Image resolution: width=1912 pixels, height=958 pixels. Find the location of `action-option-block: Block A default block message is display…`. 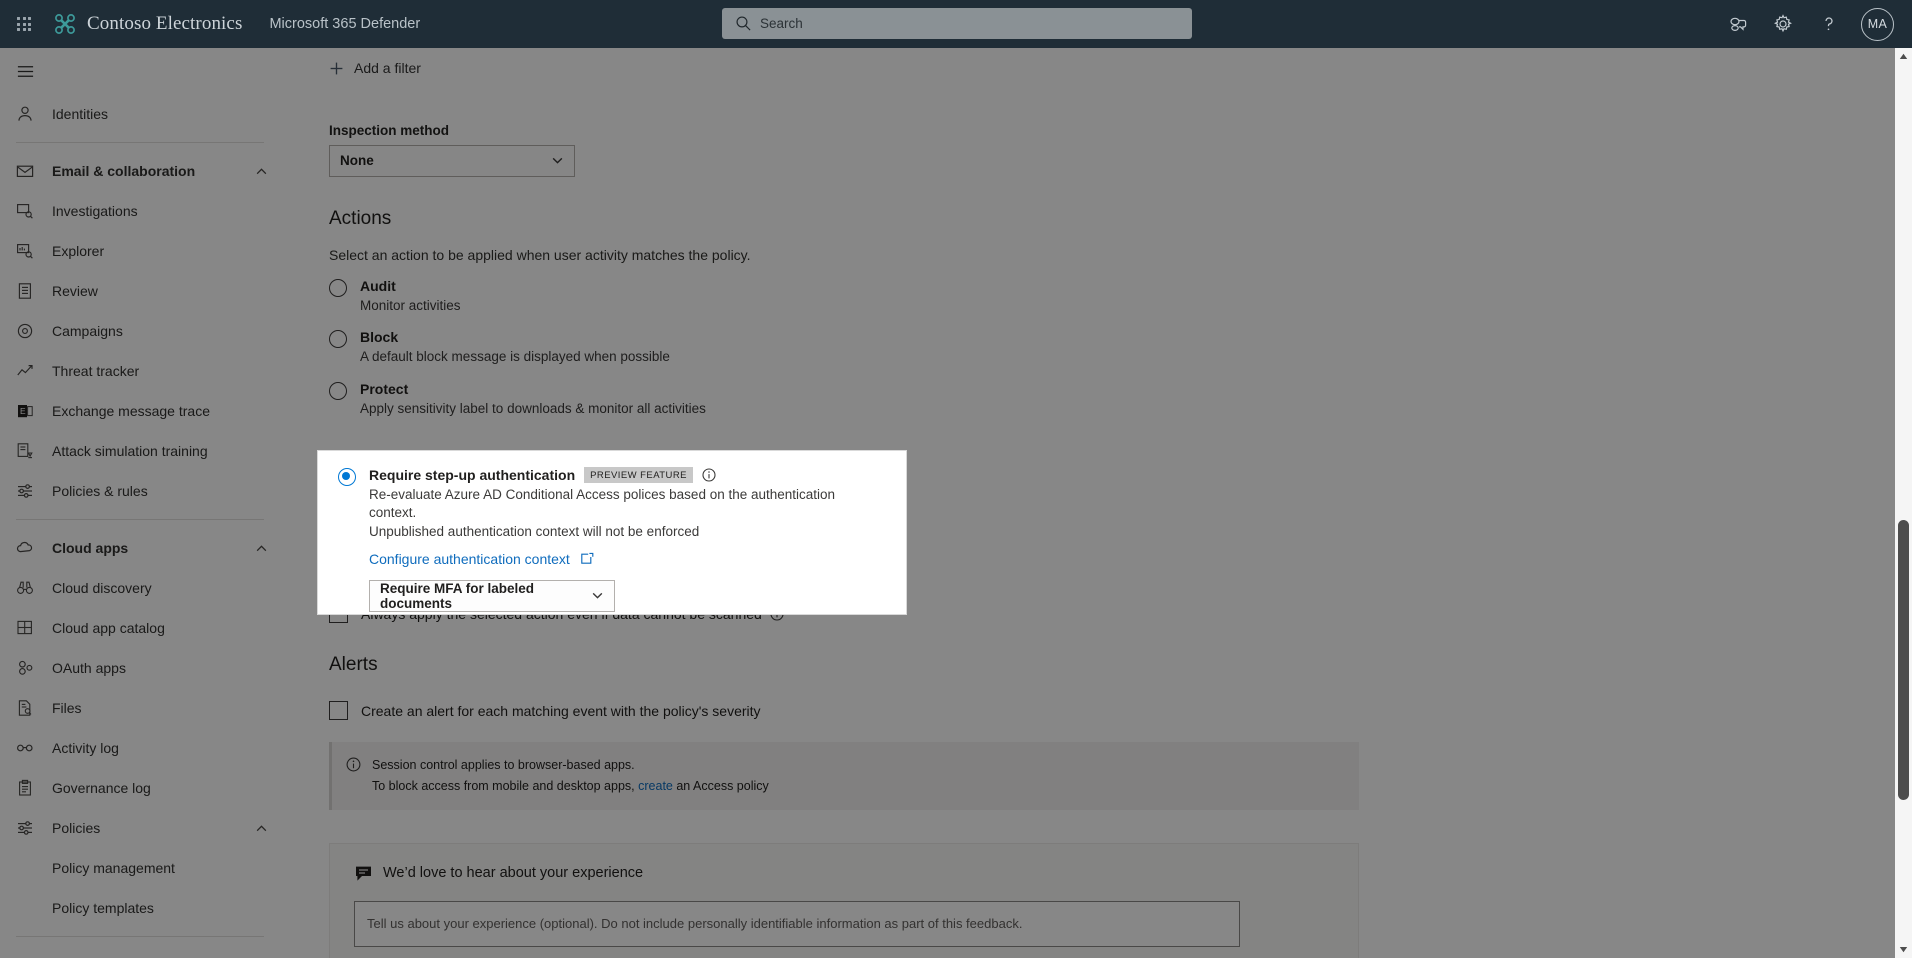

action-option-block: Block A default block message is display… is located at coordinates (1120, 347).